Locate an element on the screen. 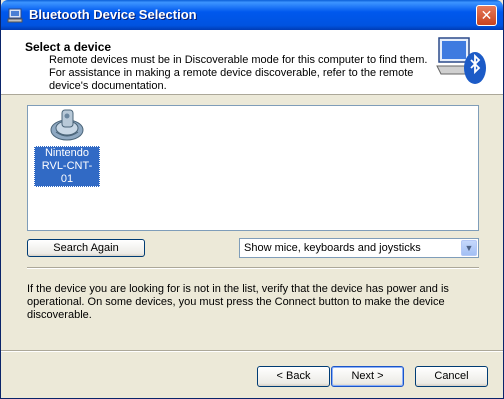 The height and width of the screenshot is (399, 504). close-button: ✕ is located at coordinates (486, 15).